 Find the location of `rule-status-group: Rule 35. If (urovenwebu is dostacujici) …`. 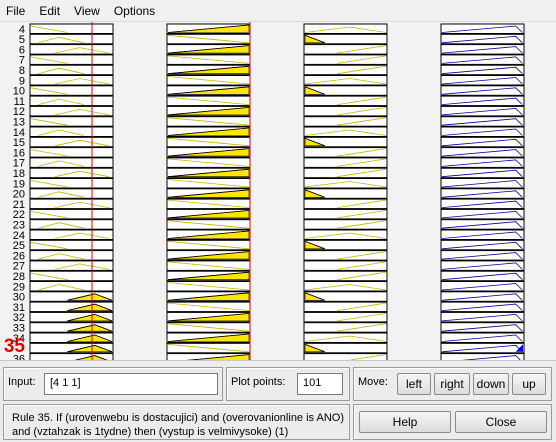

rule-status-group: Rule 35. If (urovenwebu is dostacujici) … is located at coordinates (176, 422).